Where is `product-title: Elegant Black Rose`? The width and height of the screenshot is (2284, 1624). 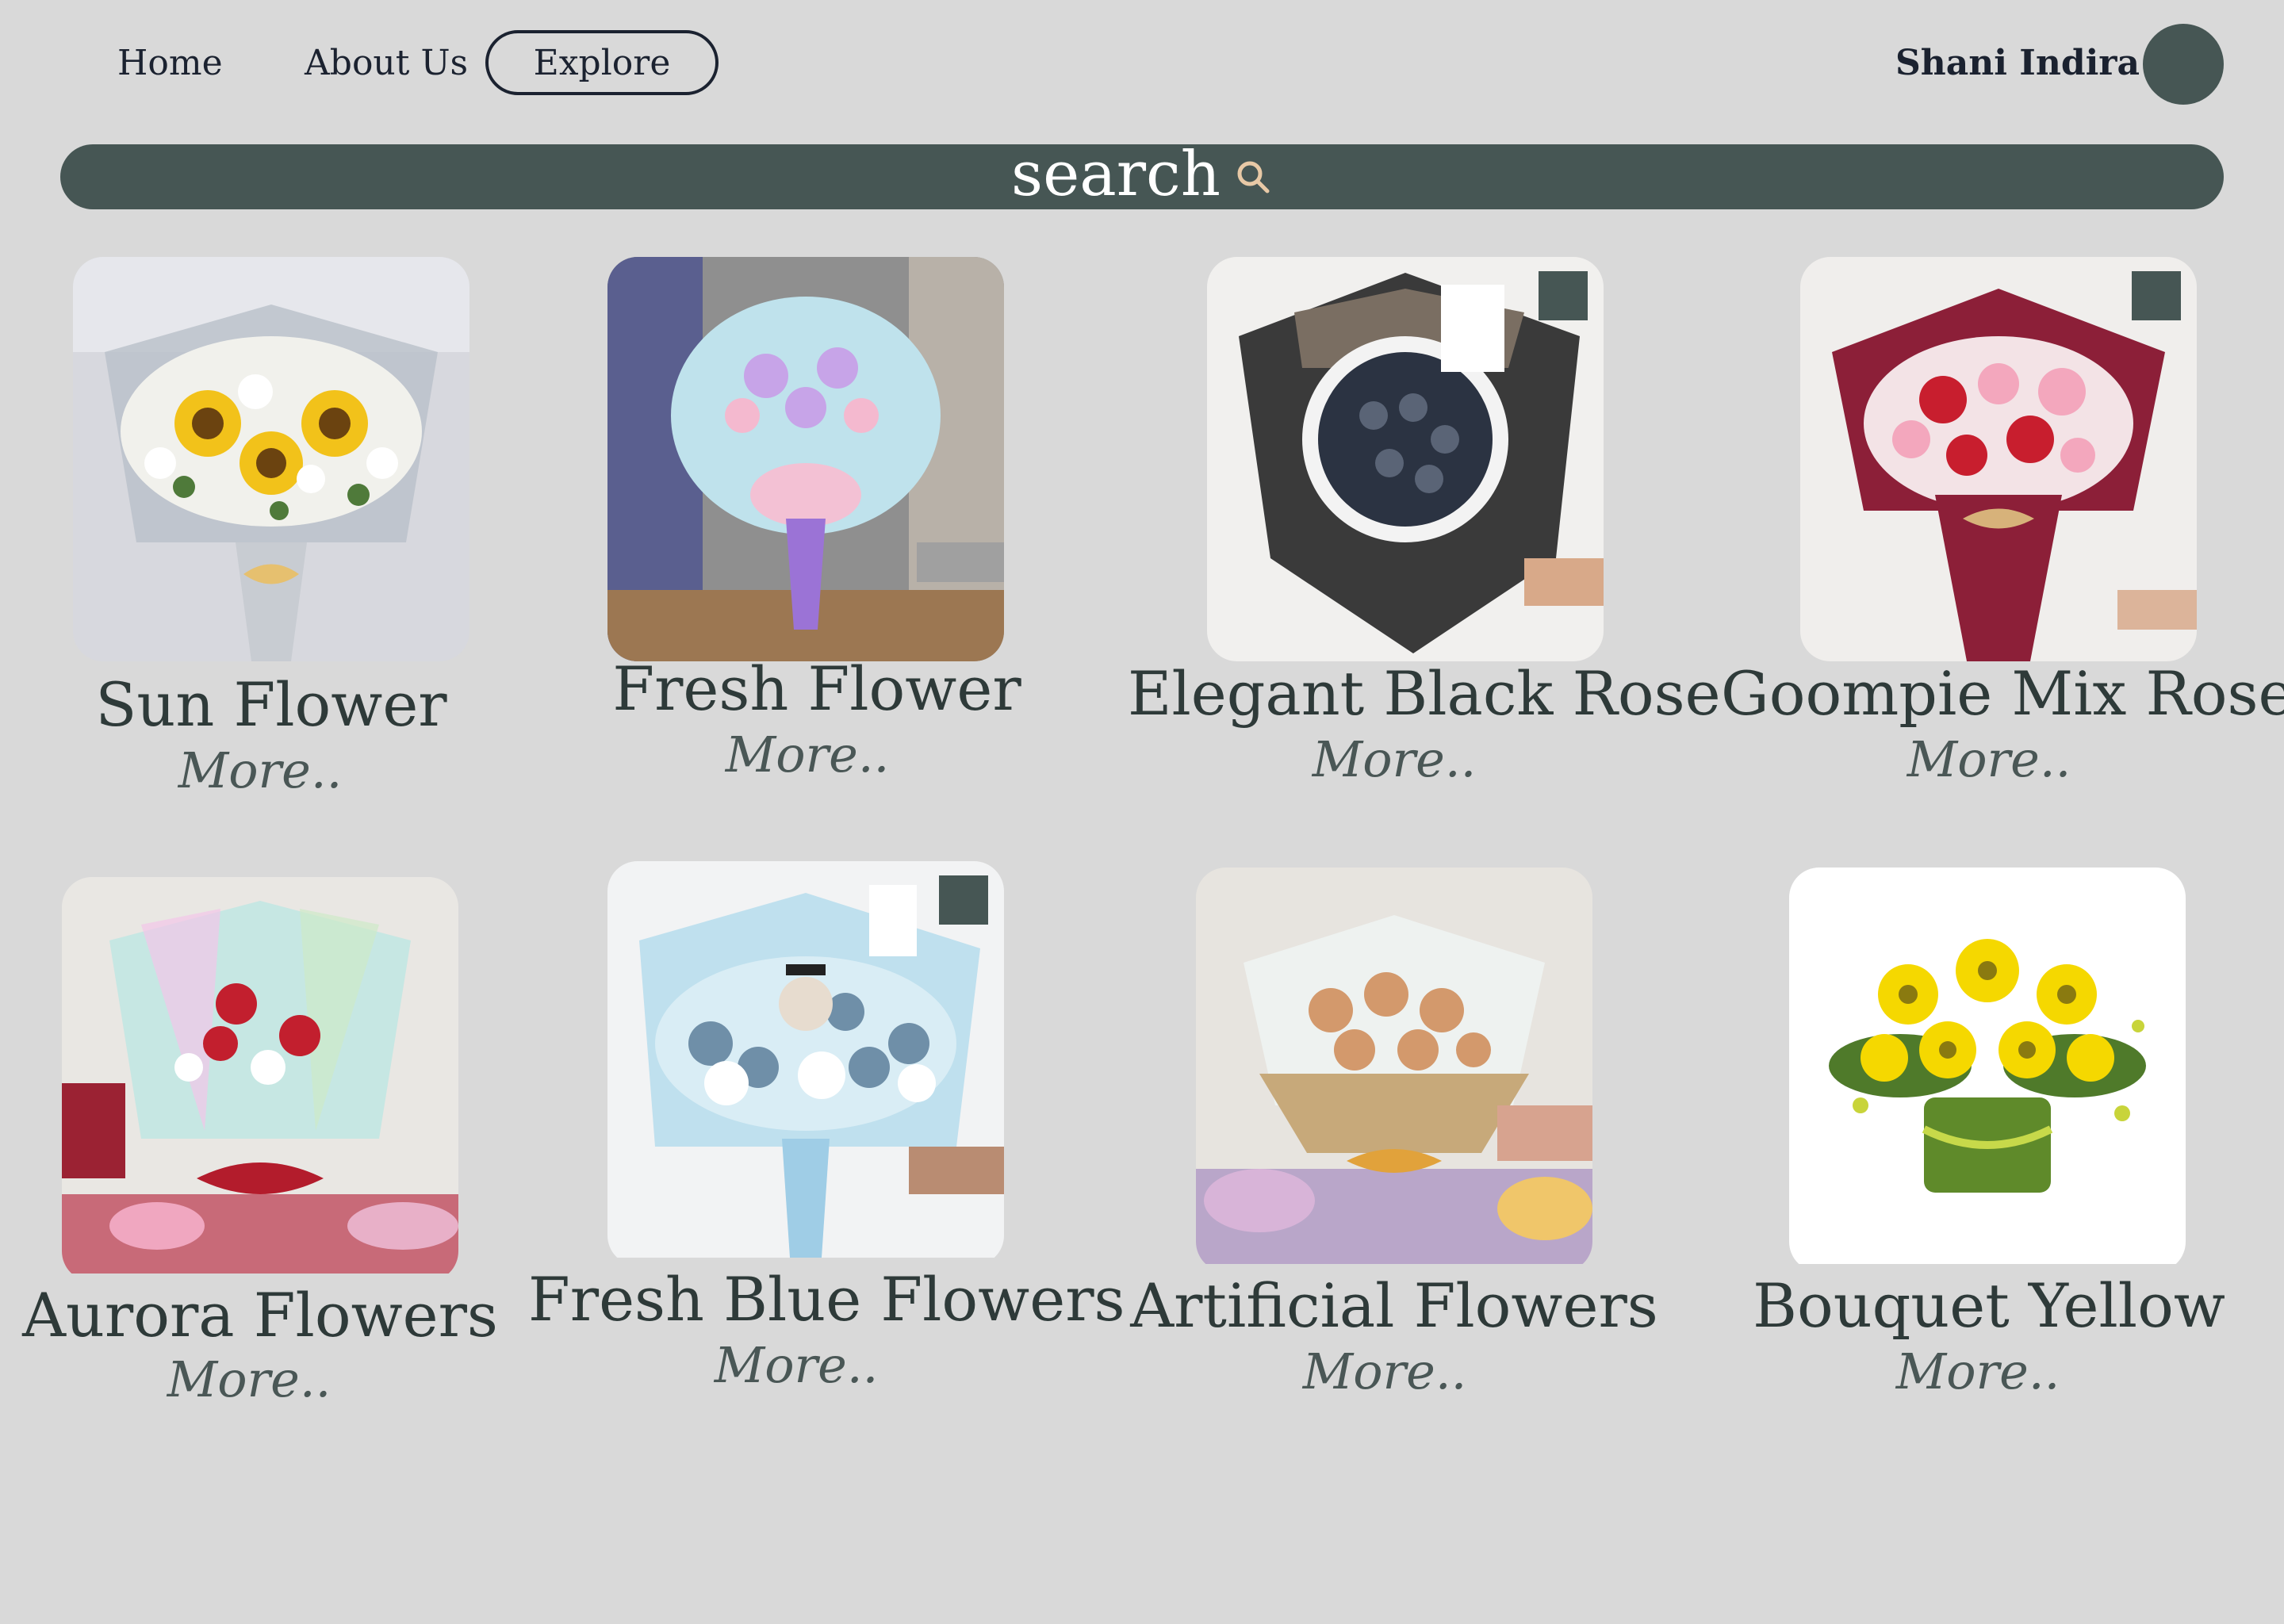
product-title: Elegant Black Rose is located at coordinates (1424, 693).